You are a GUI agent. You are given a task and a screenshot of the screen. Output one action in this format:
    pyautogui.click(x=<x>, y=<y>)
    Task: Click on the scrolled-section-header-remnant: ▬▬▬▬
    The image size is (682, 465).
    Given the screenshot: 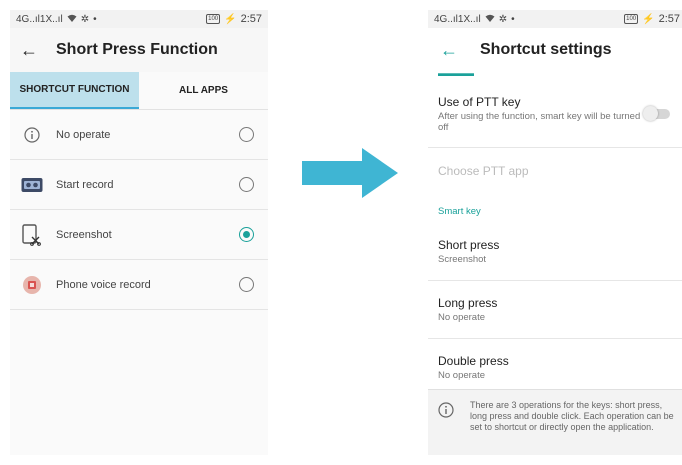 What is the action you would take?
    pyautogui.click(x=456, y=75)
    